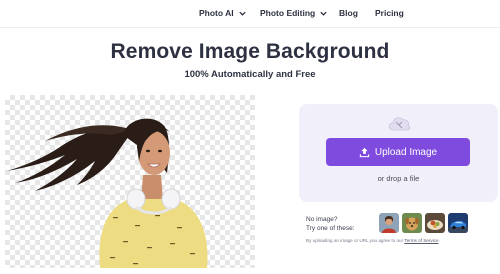  What do you see at coordinates (171, 199) in the screenshot?
I see `headphone-right` at bounding box center [171, 199].